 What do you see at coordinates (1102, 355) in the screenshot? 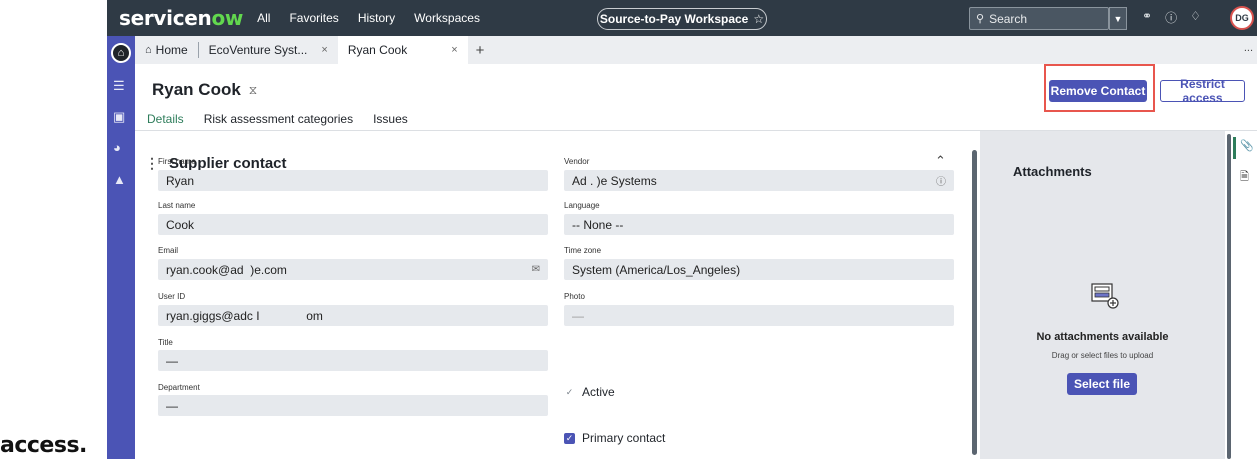
I see `attachments-hint: Drag or select files to upload` at bounding box center [1102, 355].